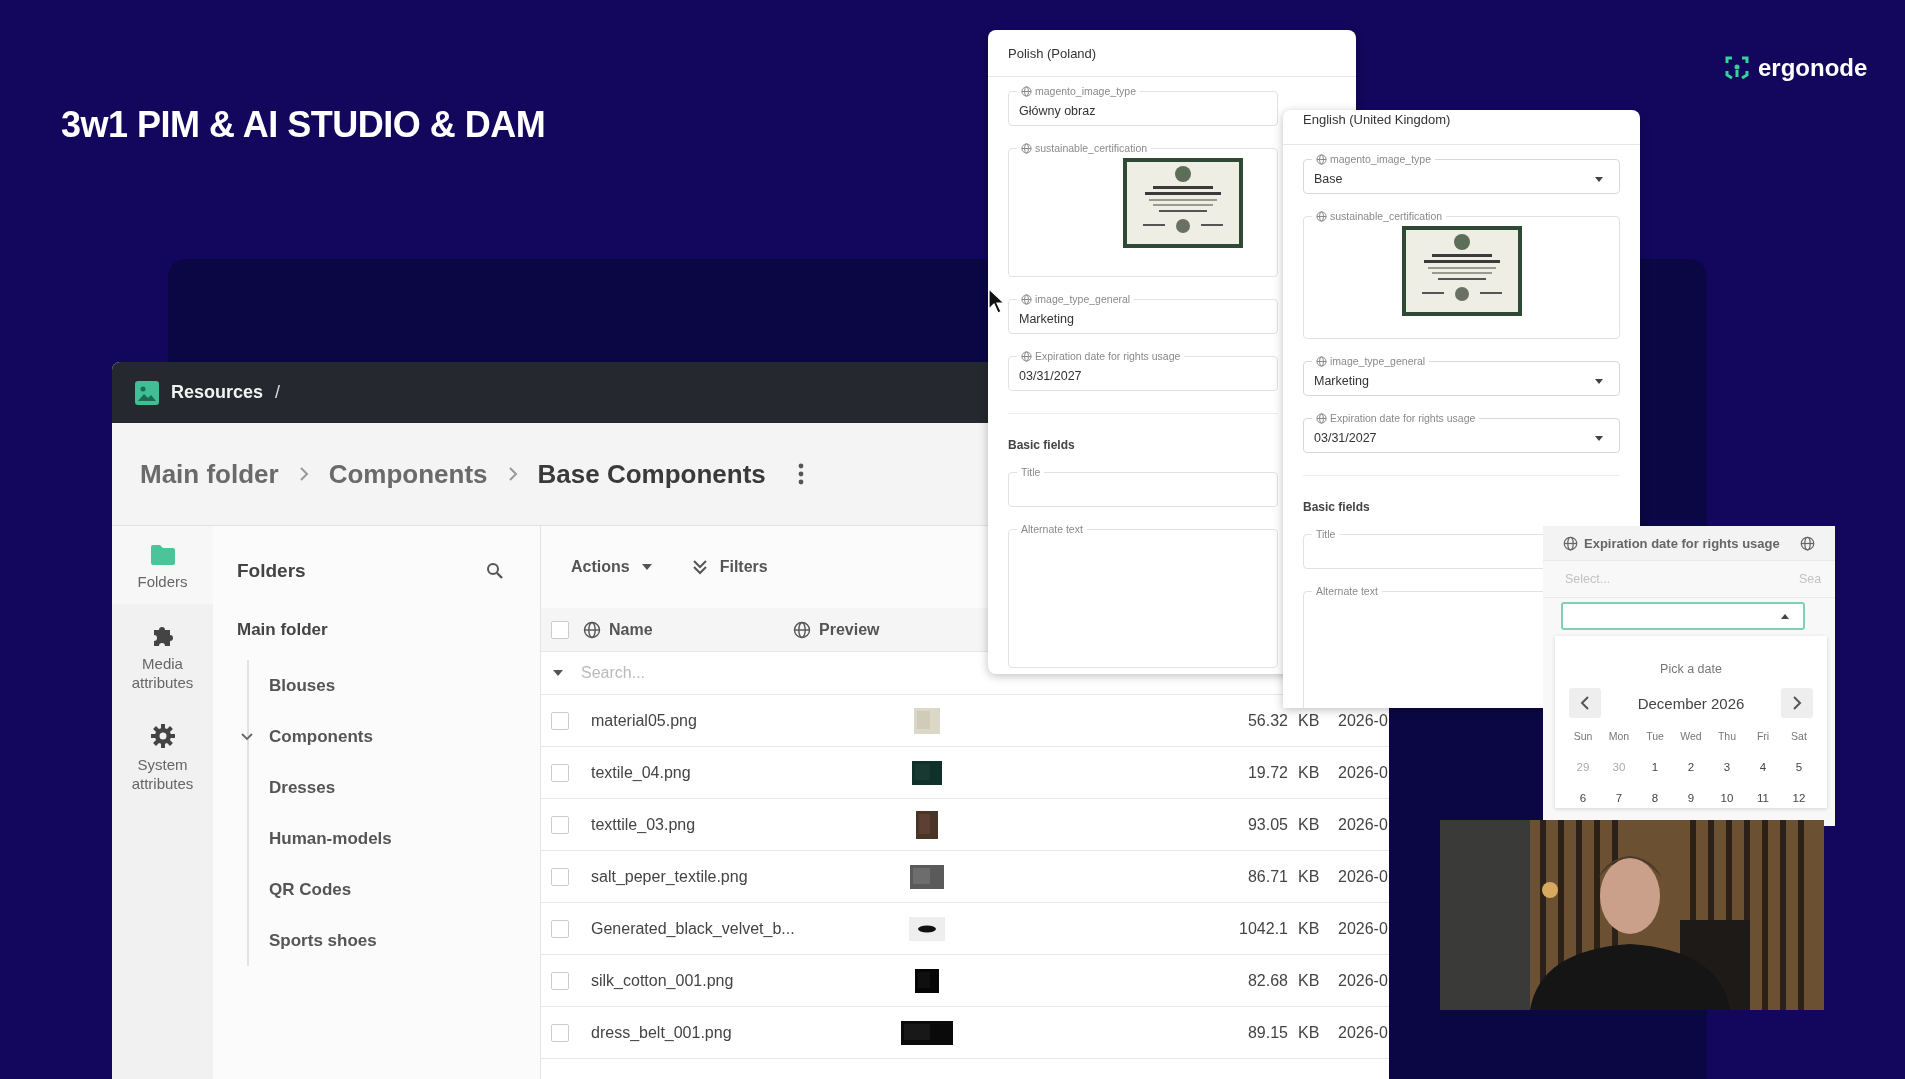  What do you see at coordinates (1585, 703) in the screenshot?
I see `previous-month-button` at bounding box center [1585, 703].